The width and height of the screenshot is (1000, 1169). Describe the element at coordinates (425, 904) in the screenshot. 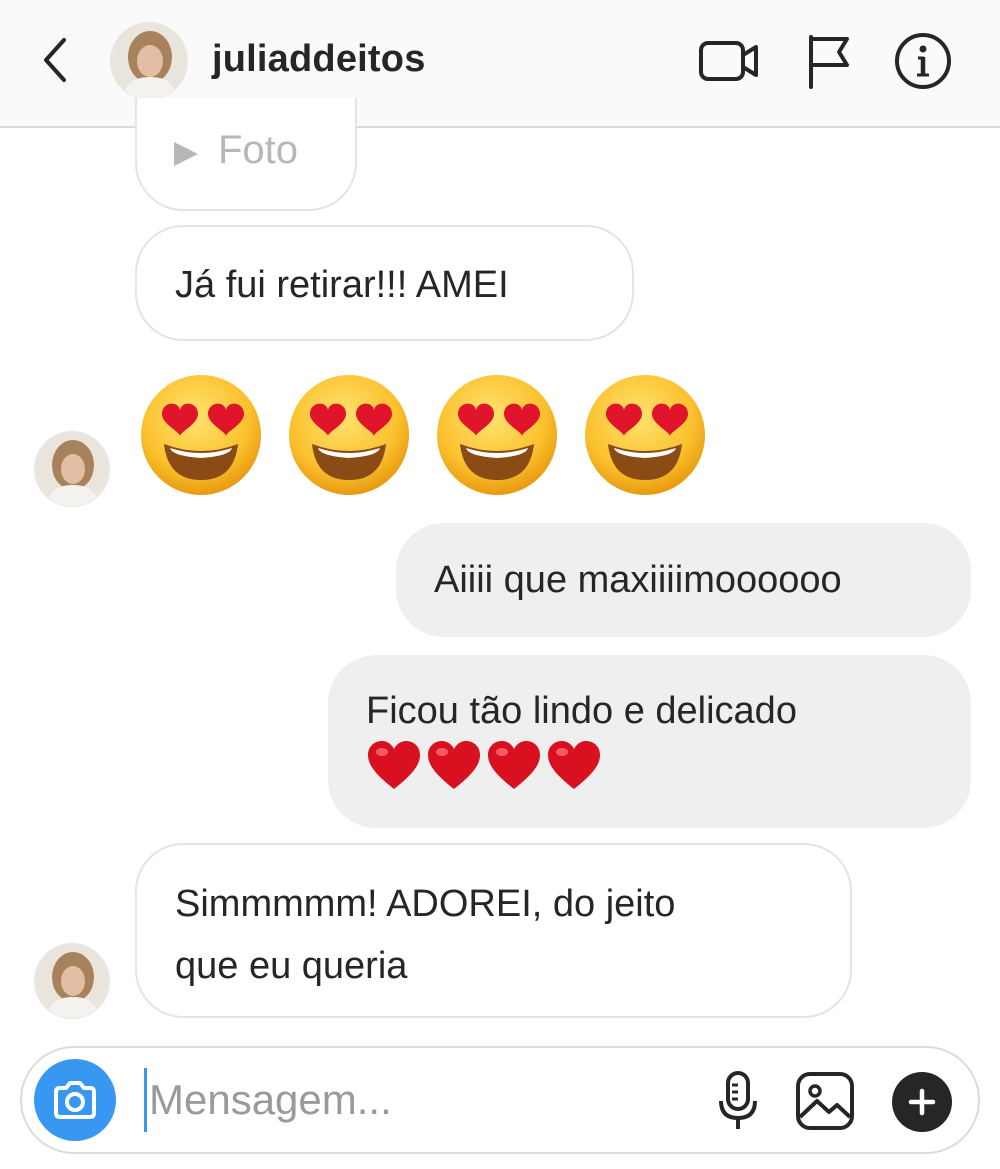

I see `message-text-line: Simmmmm! ADOREI, do jeito` at that location.